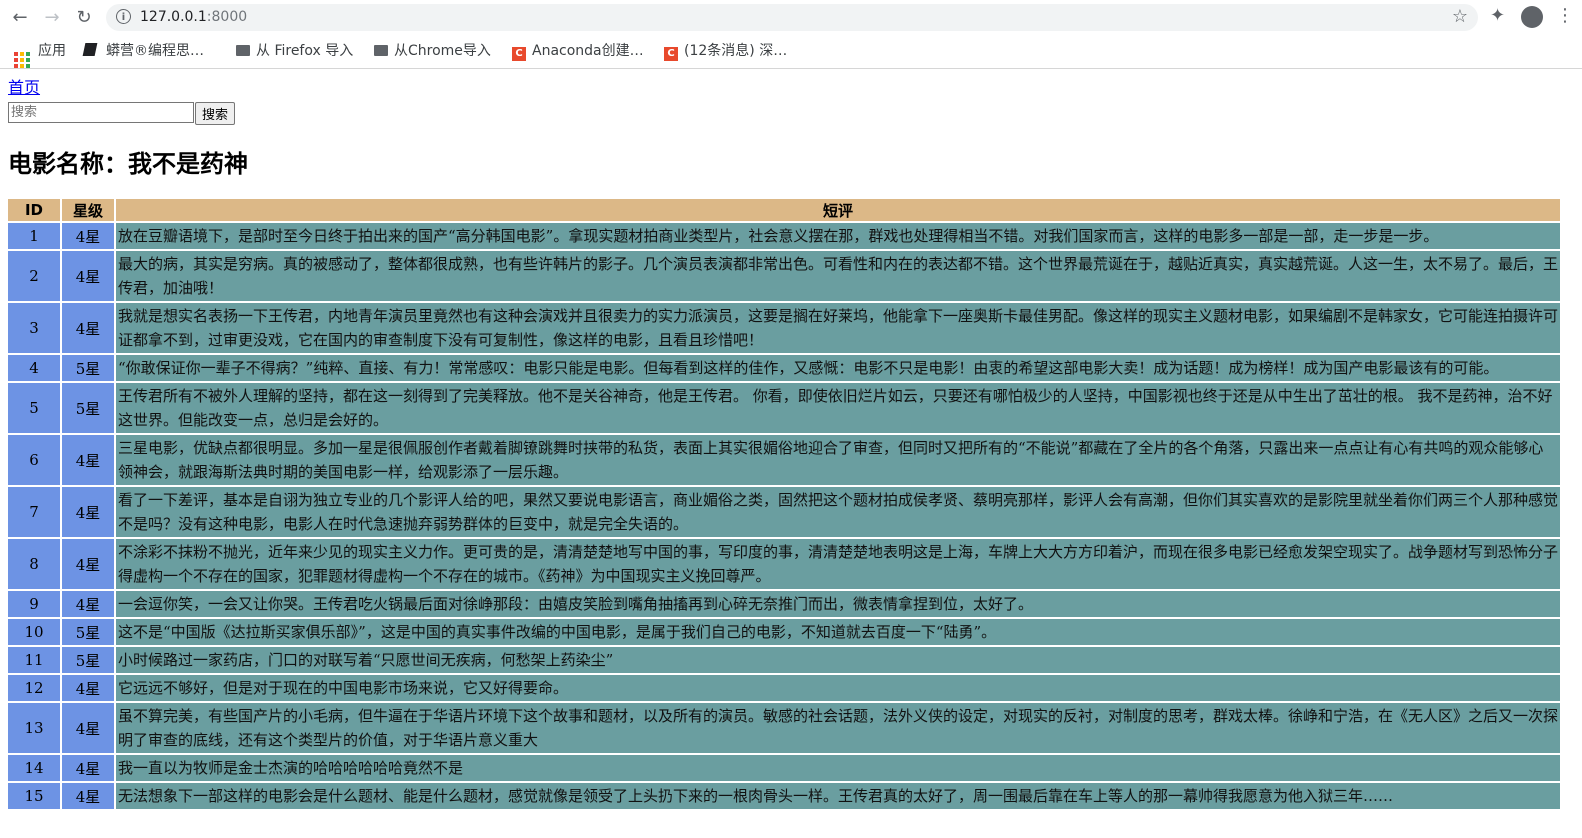  What do you see at coordinates (34, 660) in the screenshot?
I see `row-id: 11` at bounding box center [34, 660].